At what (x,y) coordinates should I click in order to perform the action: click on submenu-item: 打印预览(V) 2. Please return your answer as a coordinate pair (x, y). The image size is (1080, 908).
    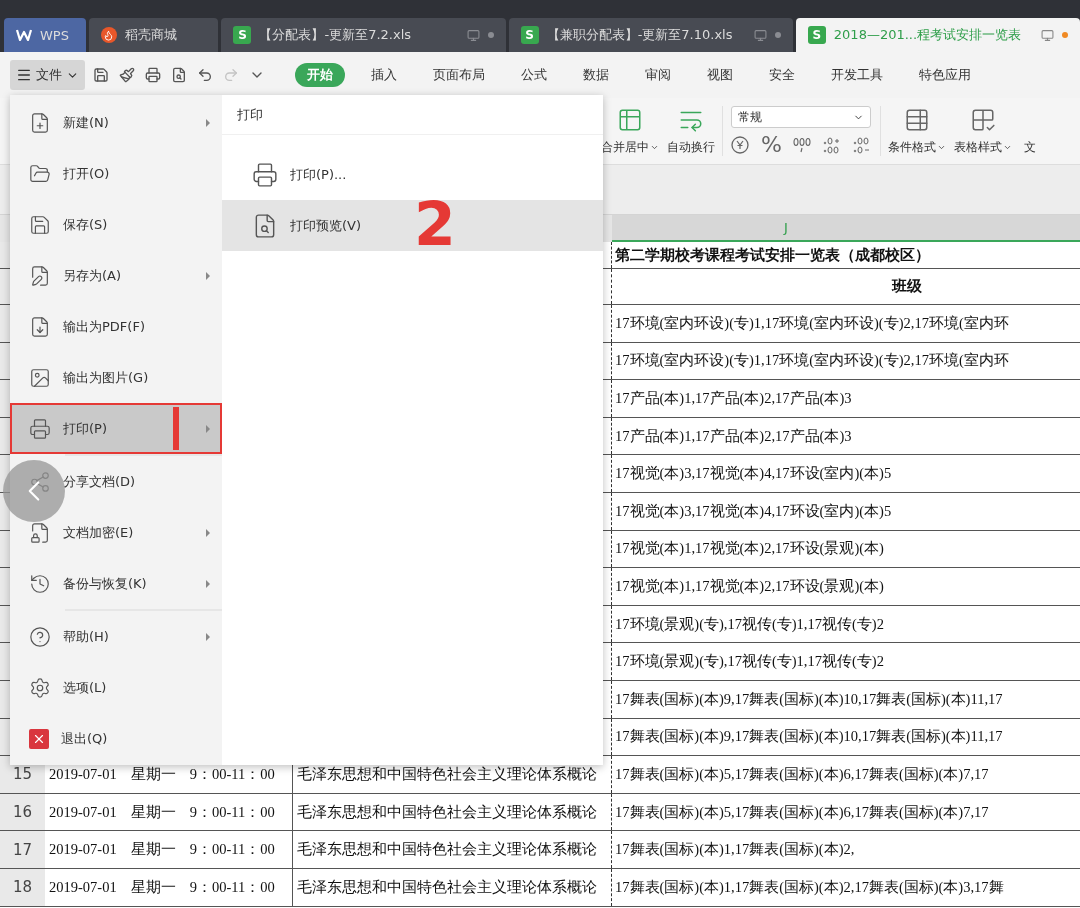
    Looking at the image, I should click on (412, 225).